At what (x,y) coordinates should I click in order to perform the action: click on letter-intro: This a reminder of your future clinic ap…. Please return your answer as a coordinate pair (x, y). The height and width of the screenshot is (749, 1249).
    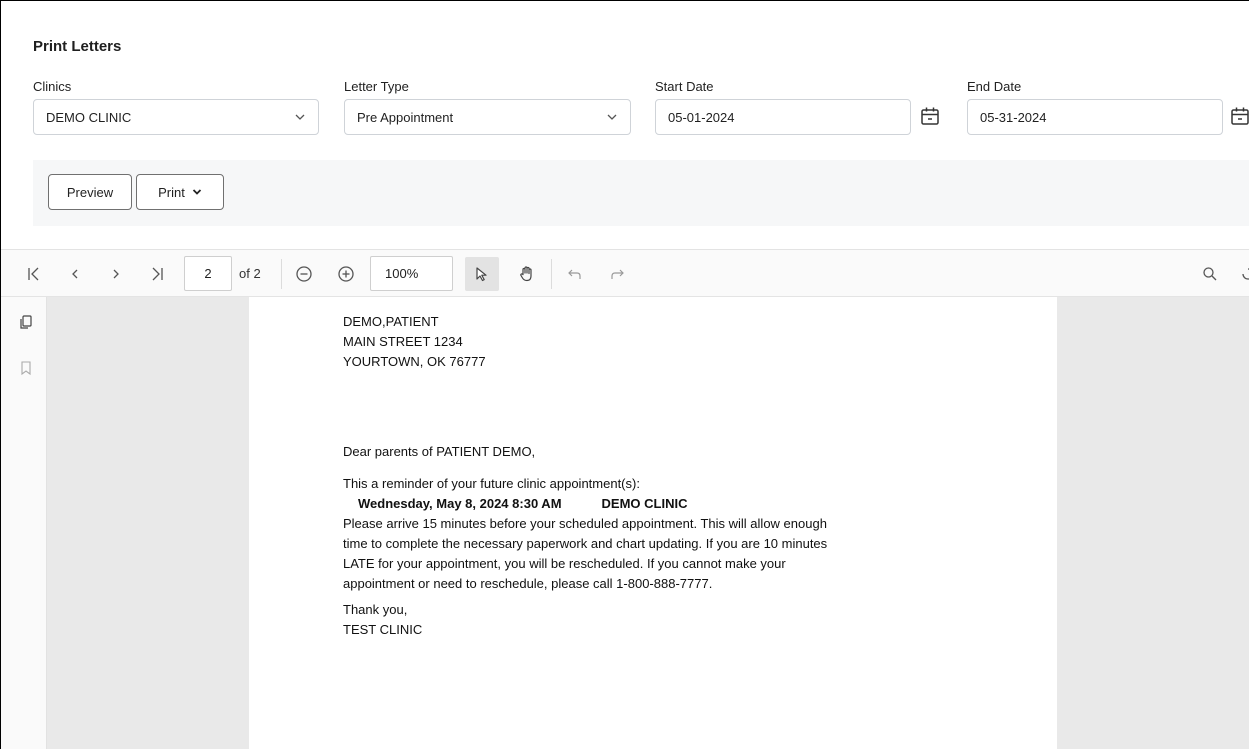
    Looking at the image, I should click on (491, 483).